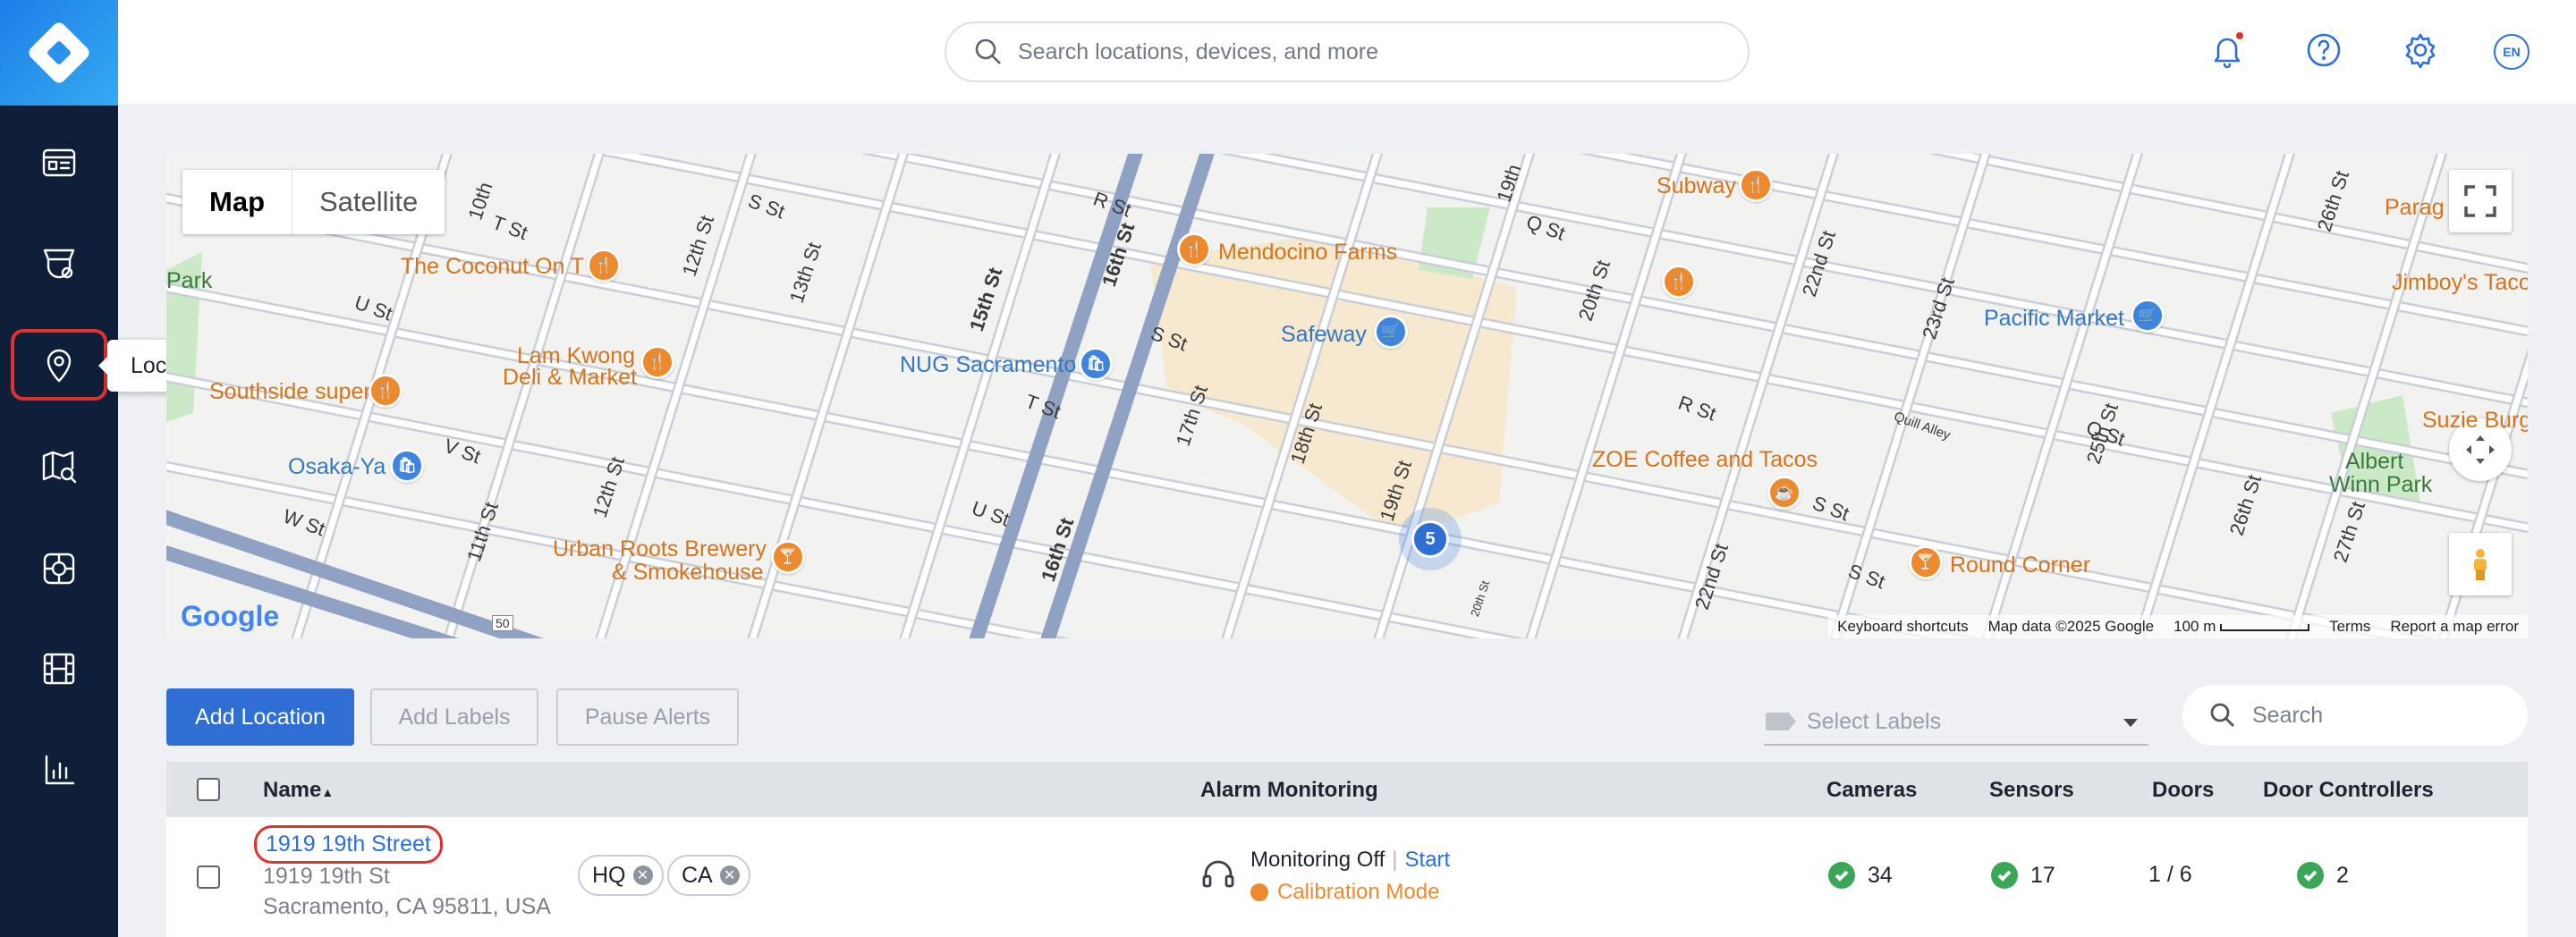  What do you see at coordinates (2475, 421) in the screenshot?
I see `poi-label: Suzie Burg` at bounding box center [2475, 421].